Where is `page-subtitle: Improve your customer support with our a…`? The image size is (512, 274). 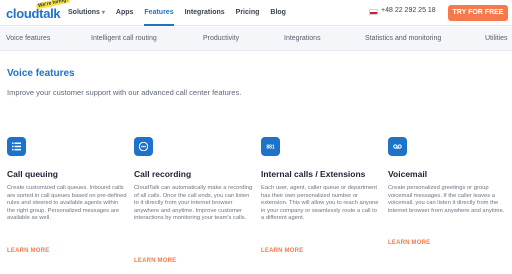 page-subtitle: Improve your customer support with our a… is located at coordinates (124, 92).